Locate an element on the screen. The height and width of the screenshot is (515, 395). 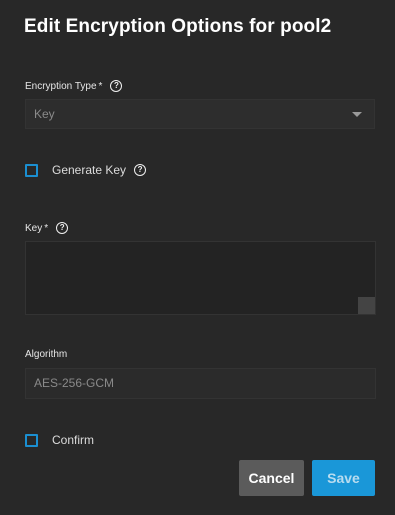
algorithm-label-row: Algorithm is located at coordinates (46, 354).